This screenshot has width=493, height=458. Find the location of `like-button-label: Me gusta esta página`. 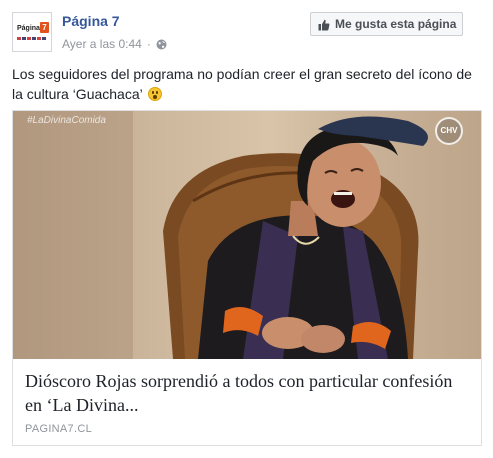

like-button-label: Me gusta esta página is located at coordinates (396, 24).